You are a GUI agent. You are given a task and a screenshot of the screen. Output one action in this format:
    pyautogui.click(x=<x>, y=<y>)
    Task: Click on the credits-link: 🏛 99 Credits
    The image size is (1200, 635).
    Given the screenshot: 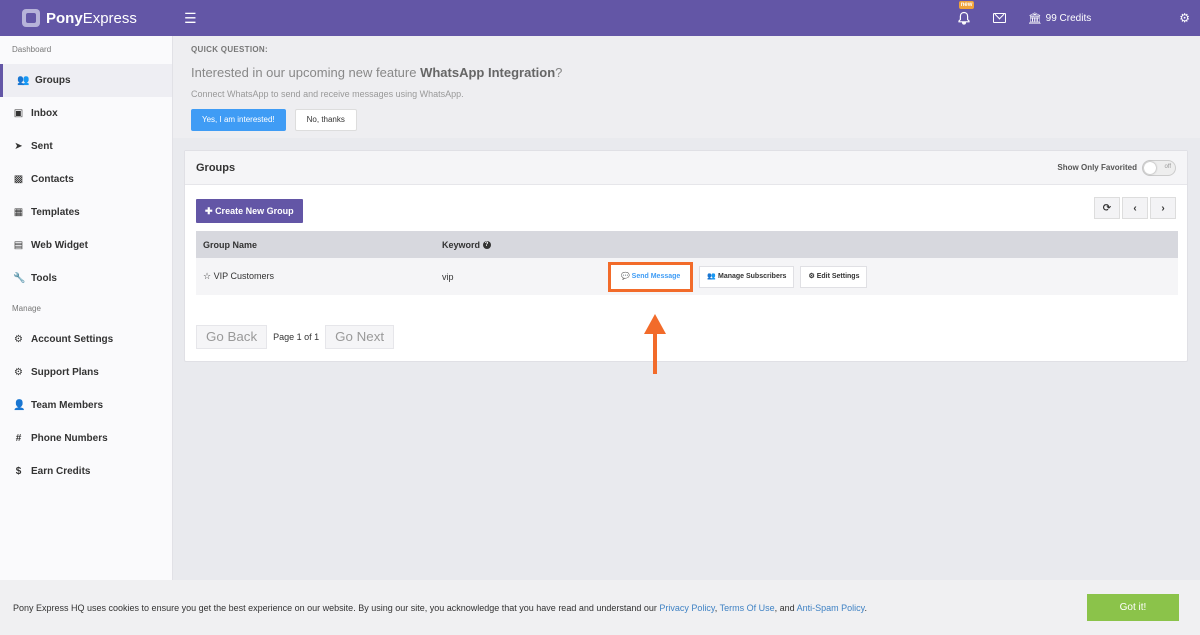 What is the action you would take?
    pyautogui.click(x=1060, y=18)
    